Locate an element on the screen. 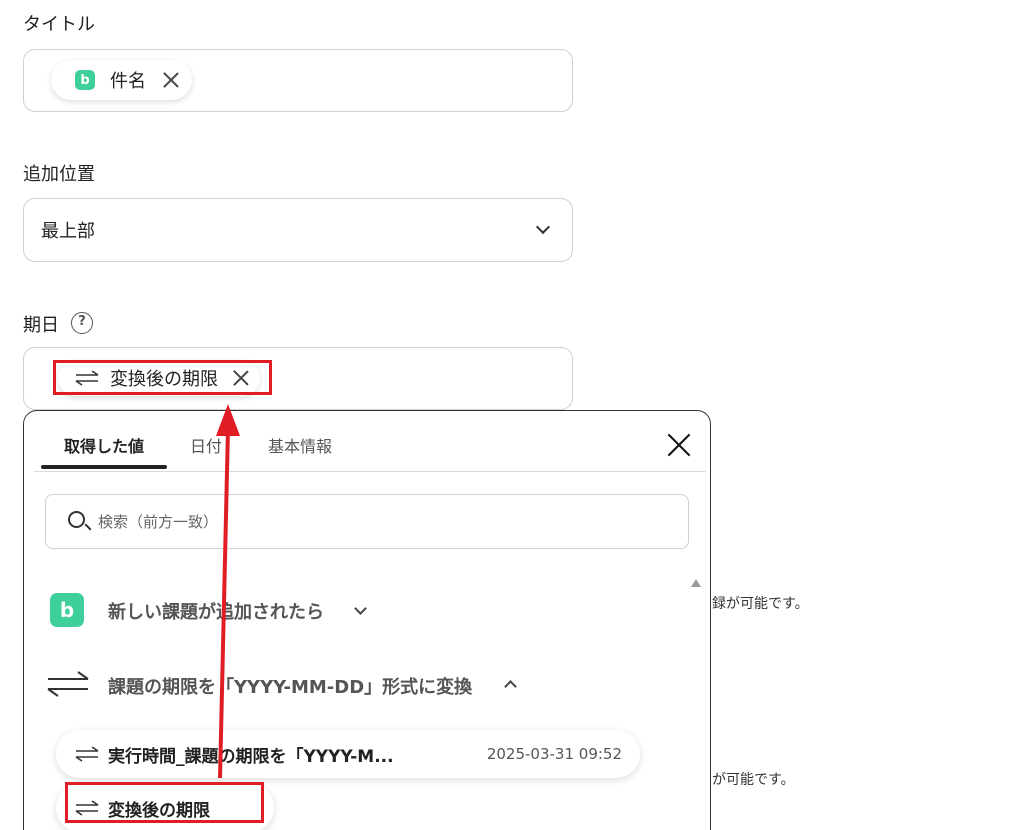 This screenshot has height=830, width=1035. item-timestamp: 2025-03-31 09:52 is located at coordinates (554, 754).